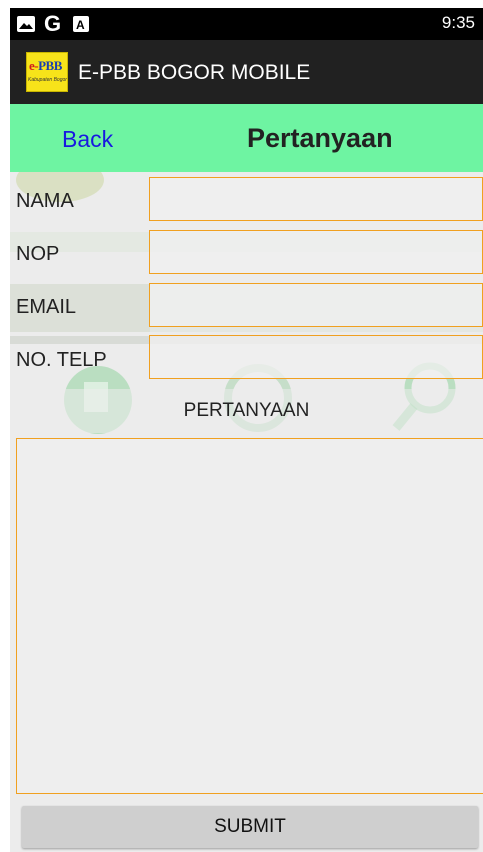 The image size is (483, 852). What do you see at coordinates (46, 307) in the screenshot?
I see `email-label: EMAIL` at bounding box center [46, 307].